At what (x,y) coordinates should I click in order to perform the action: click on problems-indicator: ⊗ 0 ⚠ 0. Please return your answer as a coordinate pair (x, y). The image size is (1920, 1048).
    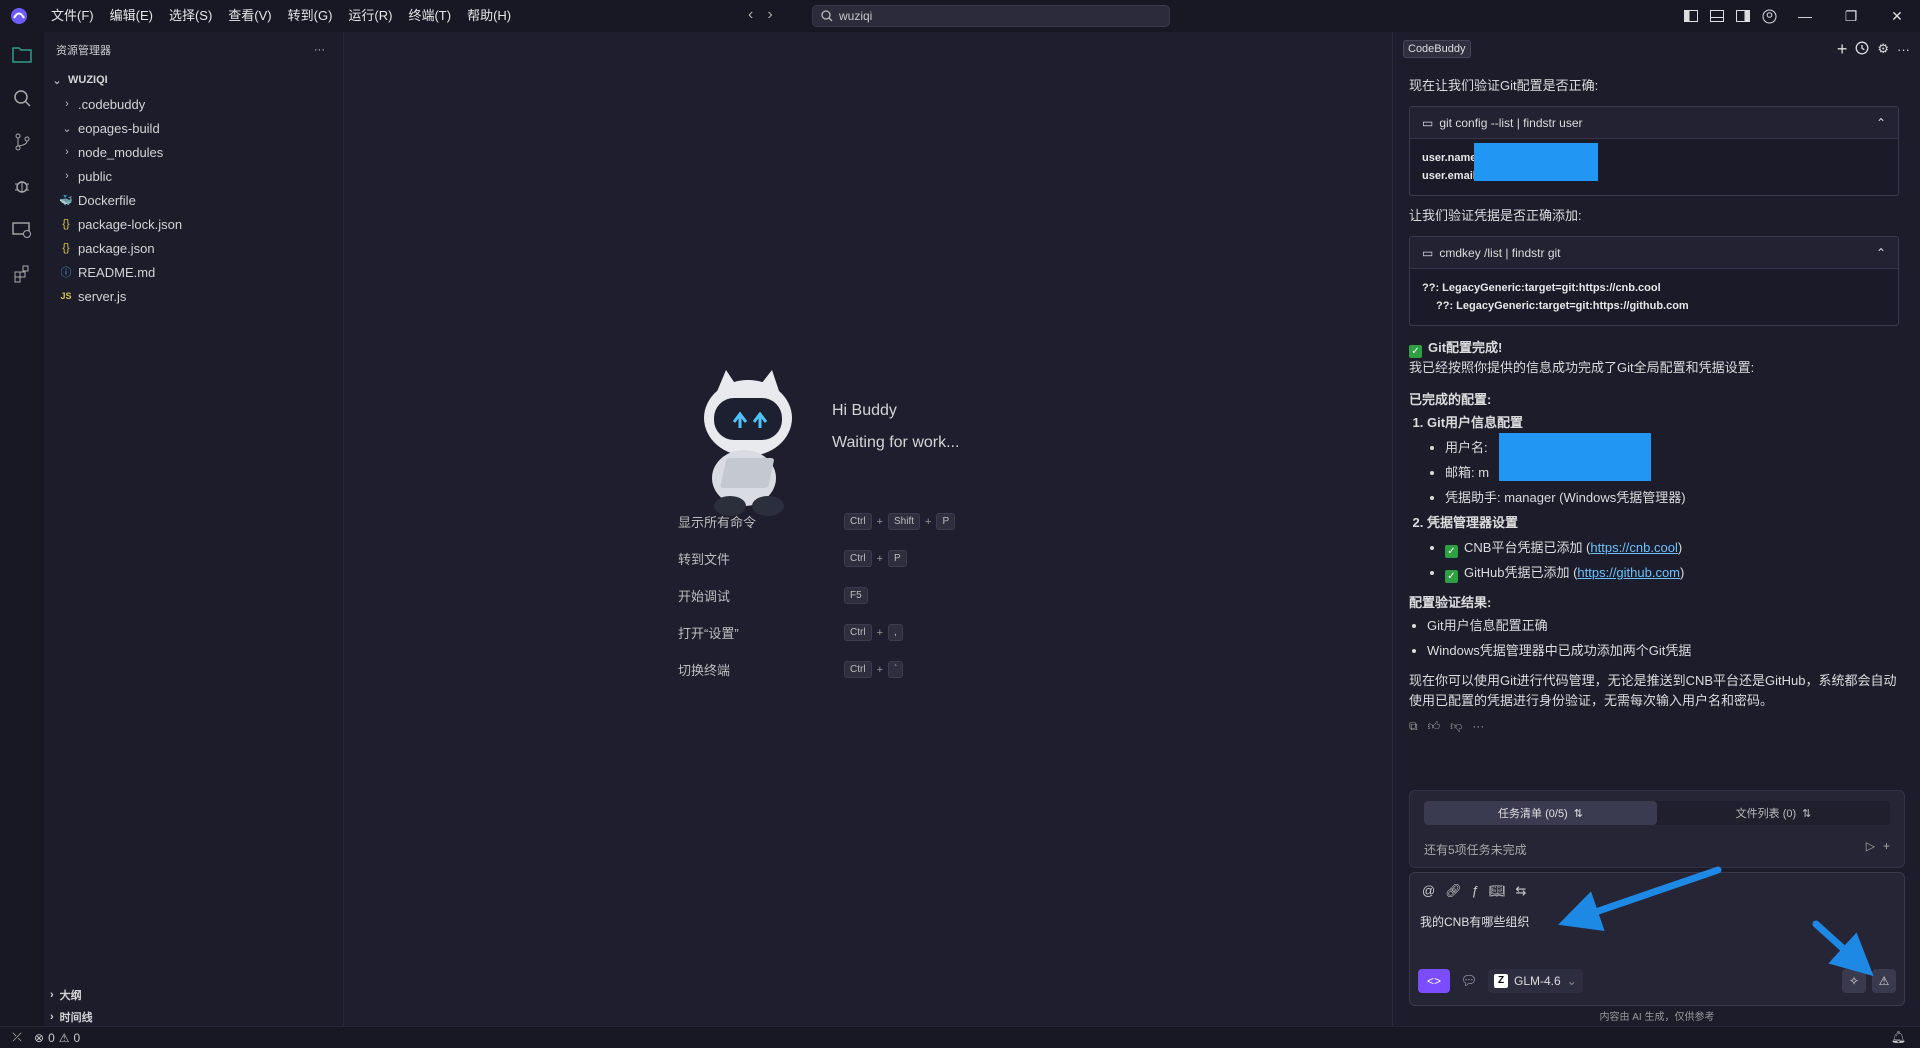
    Looking at the image, I should click on (57, 1038).